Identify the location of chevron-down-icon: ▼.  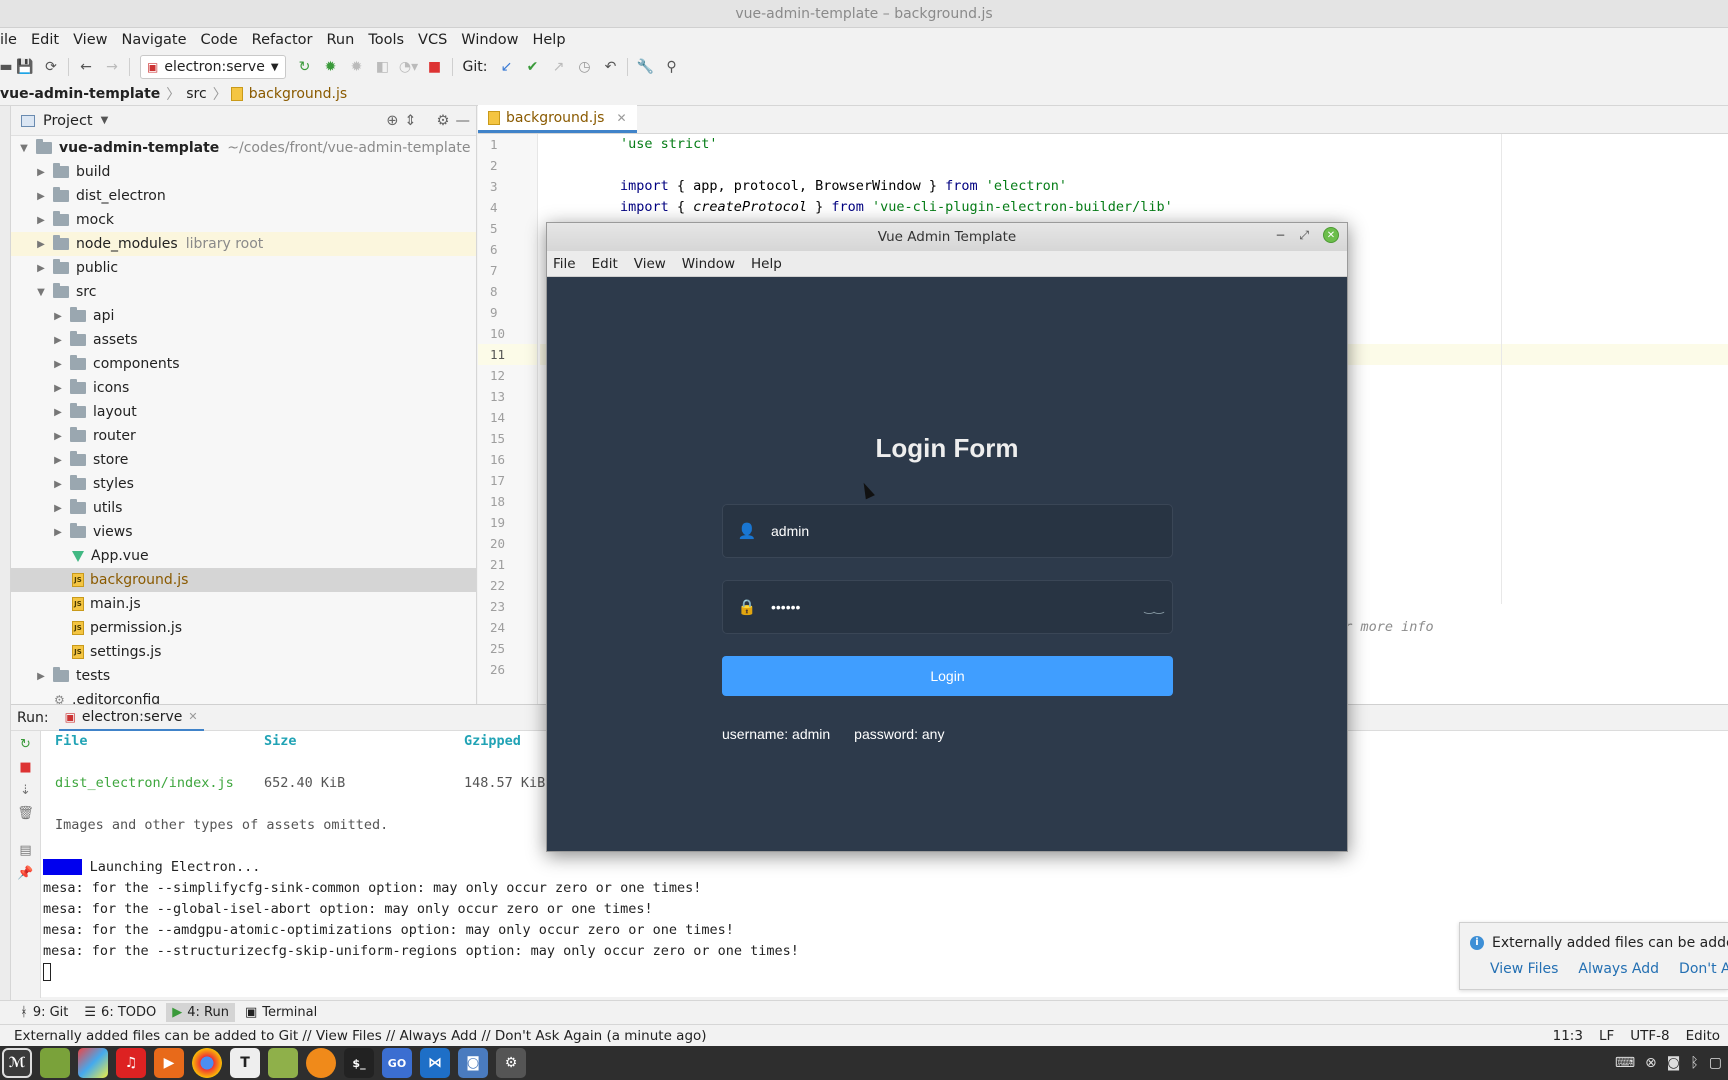
(105, 120).